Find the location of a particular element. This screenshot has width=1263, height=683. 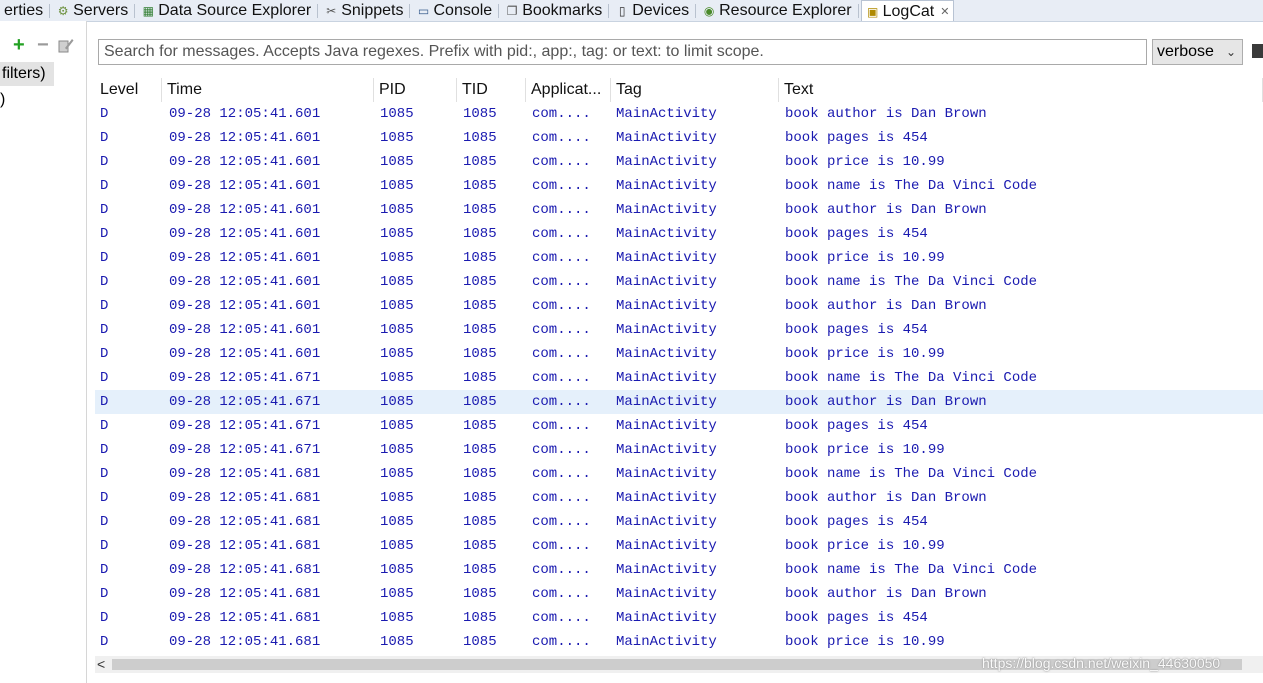

scroll-left-icon: < is located at coordinates (101, 664).